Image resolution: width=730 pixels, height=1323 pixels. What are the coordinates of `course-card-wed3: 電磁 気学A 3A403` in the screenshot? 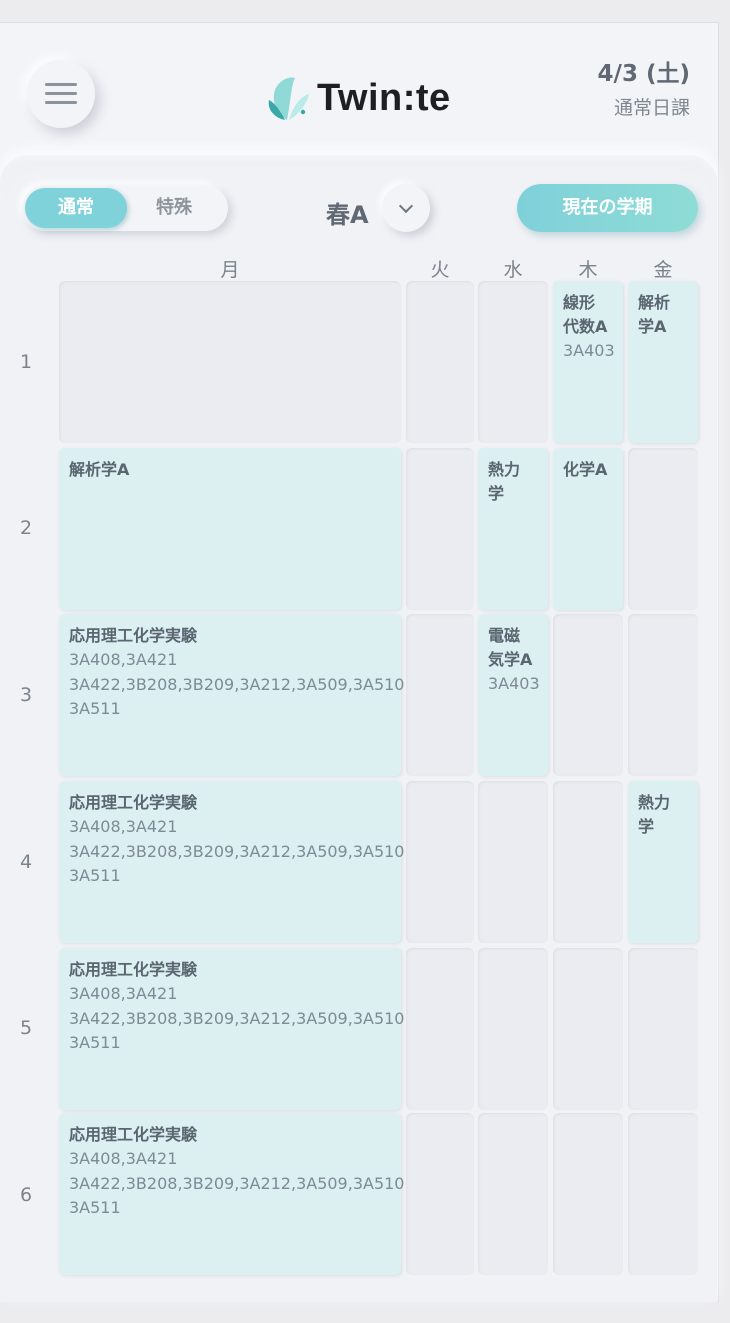 It's located at (513, 695).